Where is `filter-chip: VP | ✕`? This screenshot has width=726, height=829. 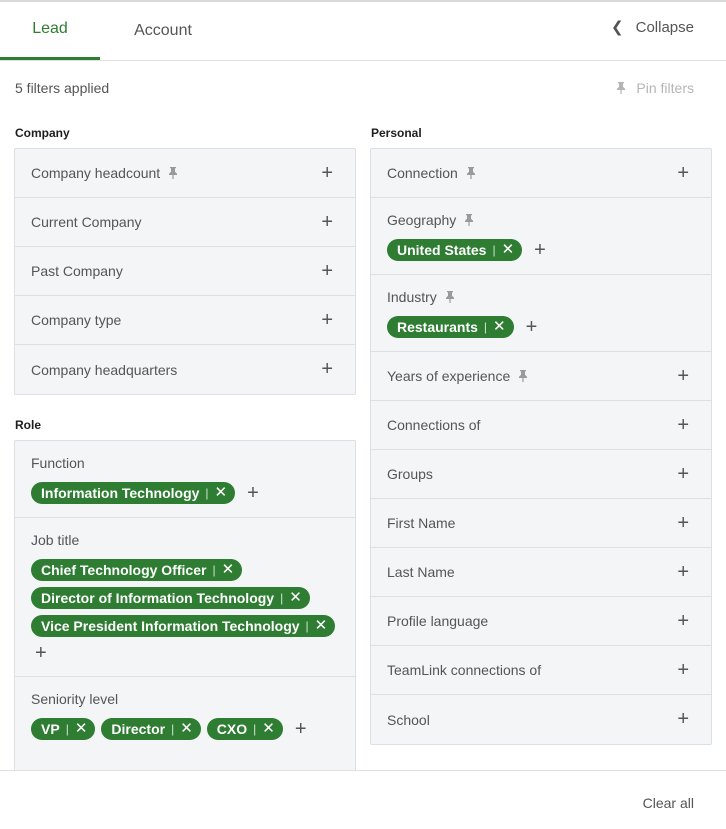 filter-chip: VP | ✕ is located at coordinates (63, 729).